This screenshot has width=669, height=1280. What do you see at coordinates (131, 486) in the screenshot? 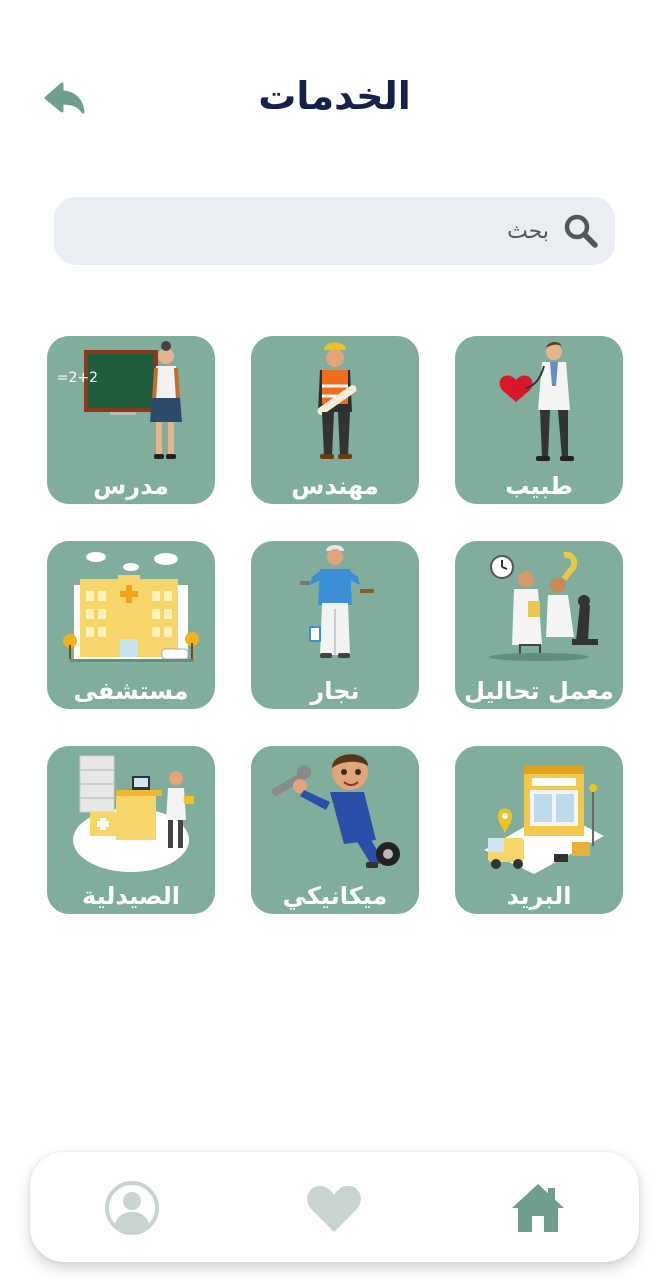
I see `service-label: مدرس` at bounding box center [131, 486].